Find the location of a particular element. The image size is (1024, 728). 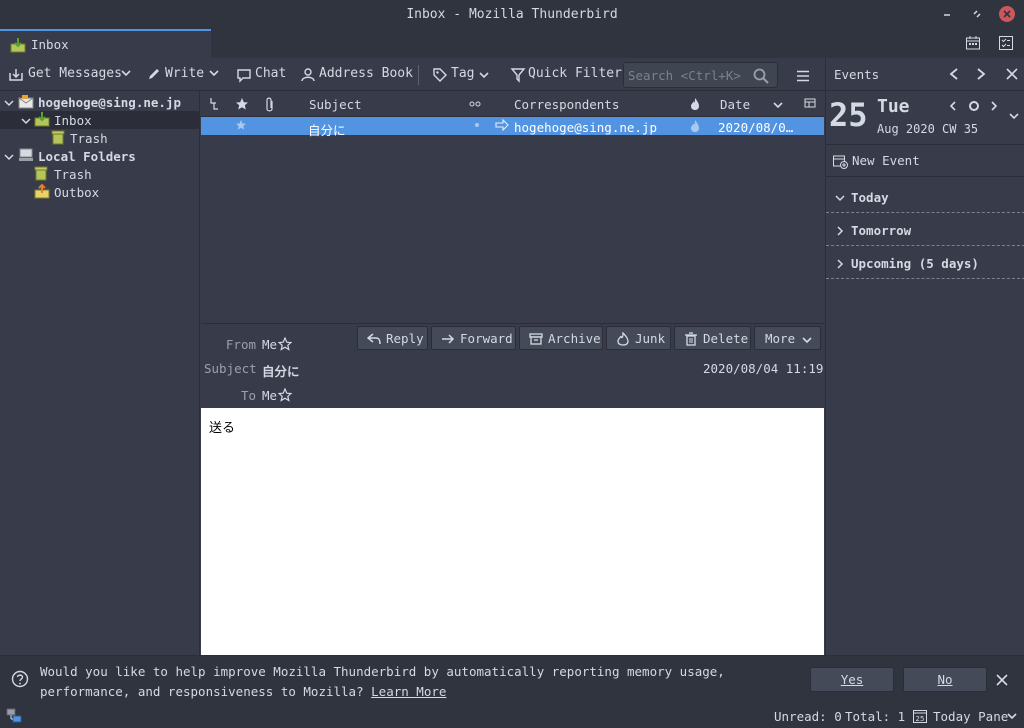

archive-icon is located at coordinates (536, 339).